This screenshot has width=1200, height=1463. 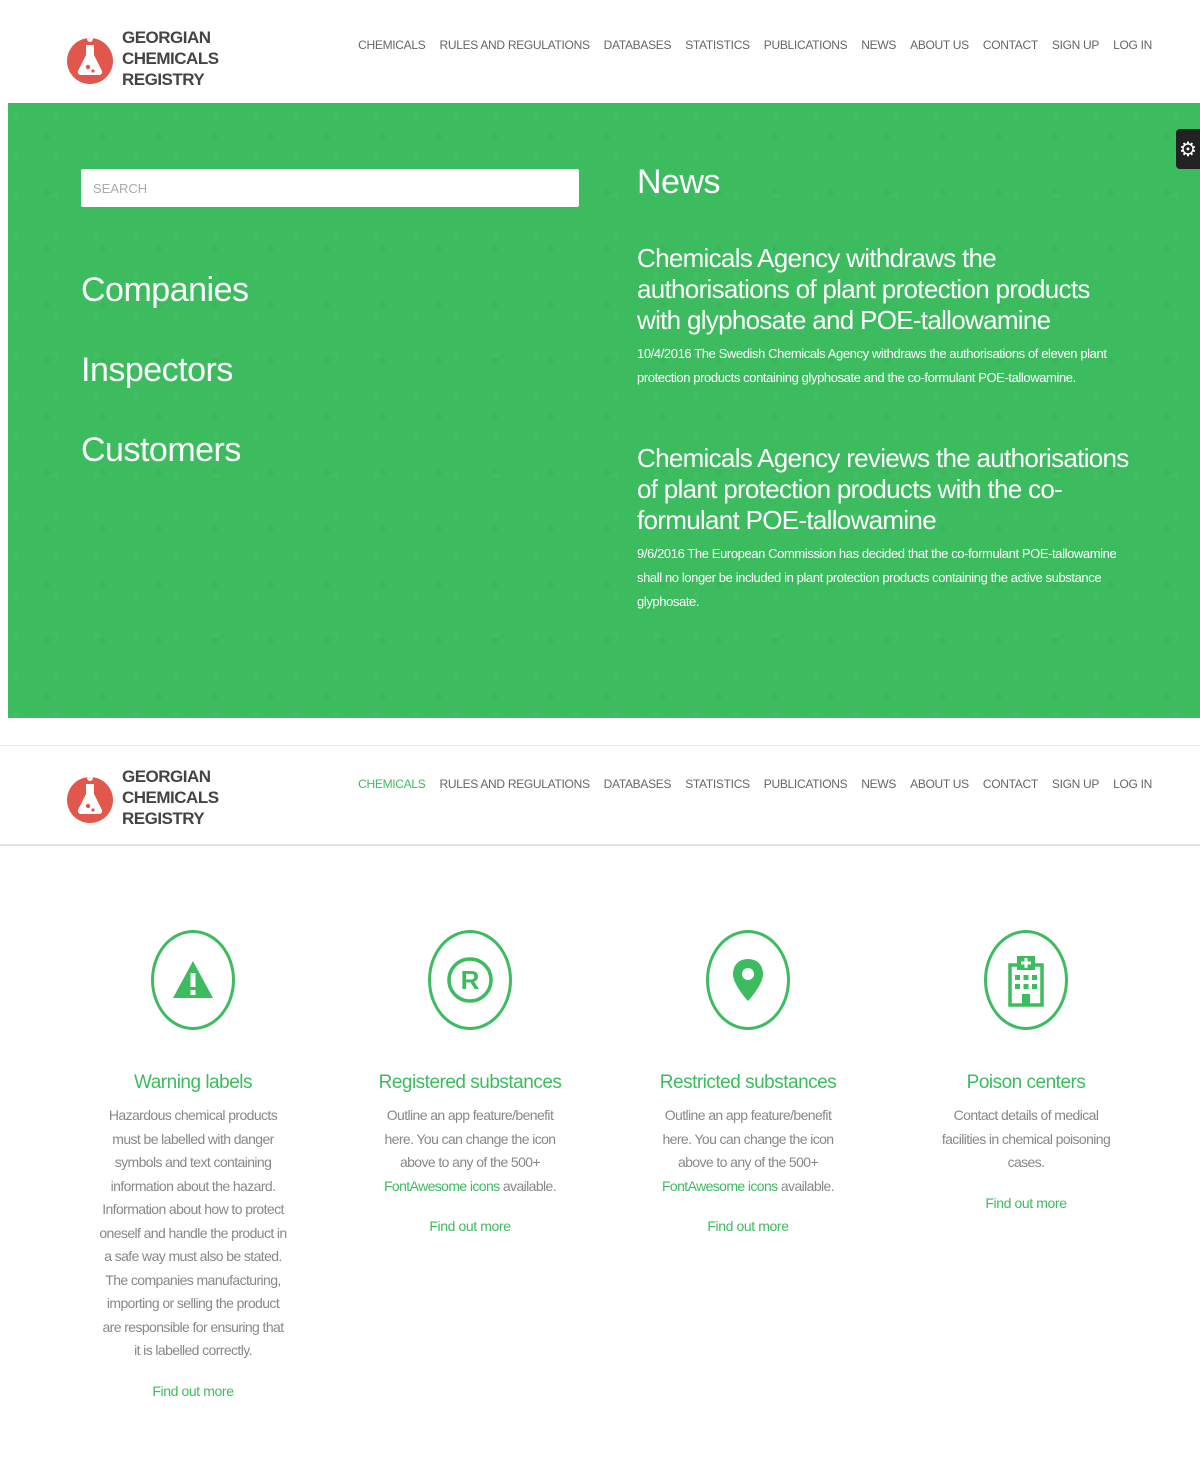 I want to click on registered-icon: R, so click(x=470, y=980).